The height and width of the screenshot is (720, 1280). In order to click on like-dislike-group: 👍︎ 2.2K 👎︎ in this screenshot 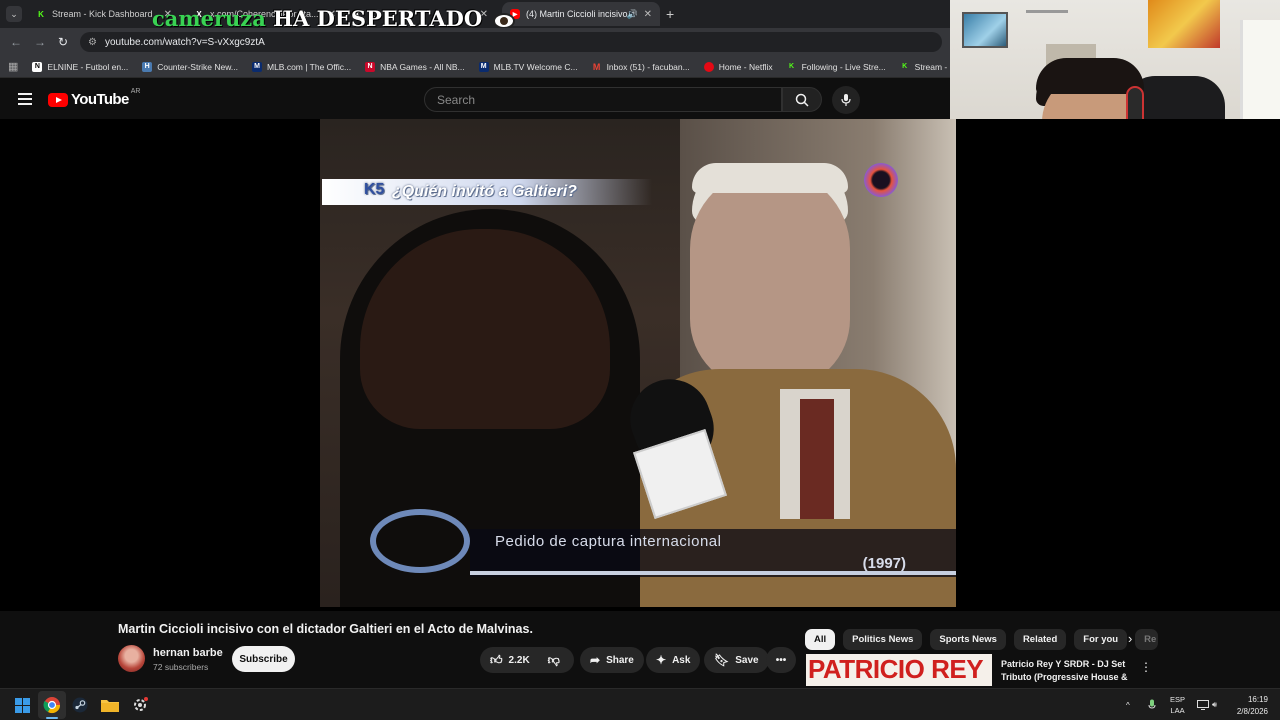, I will do `click(527, 660)`.